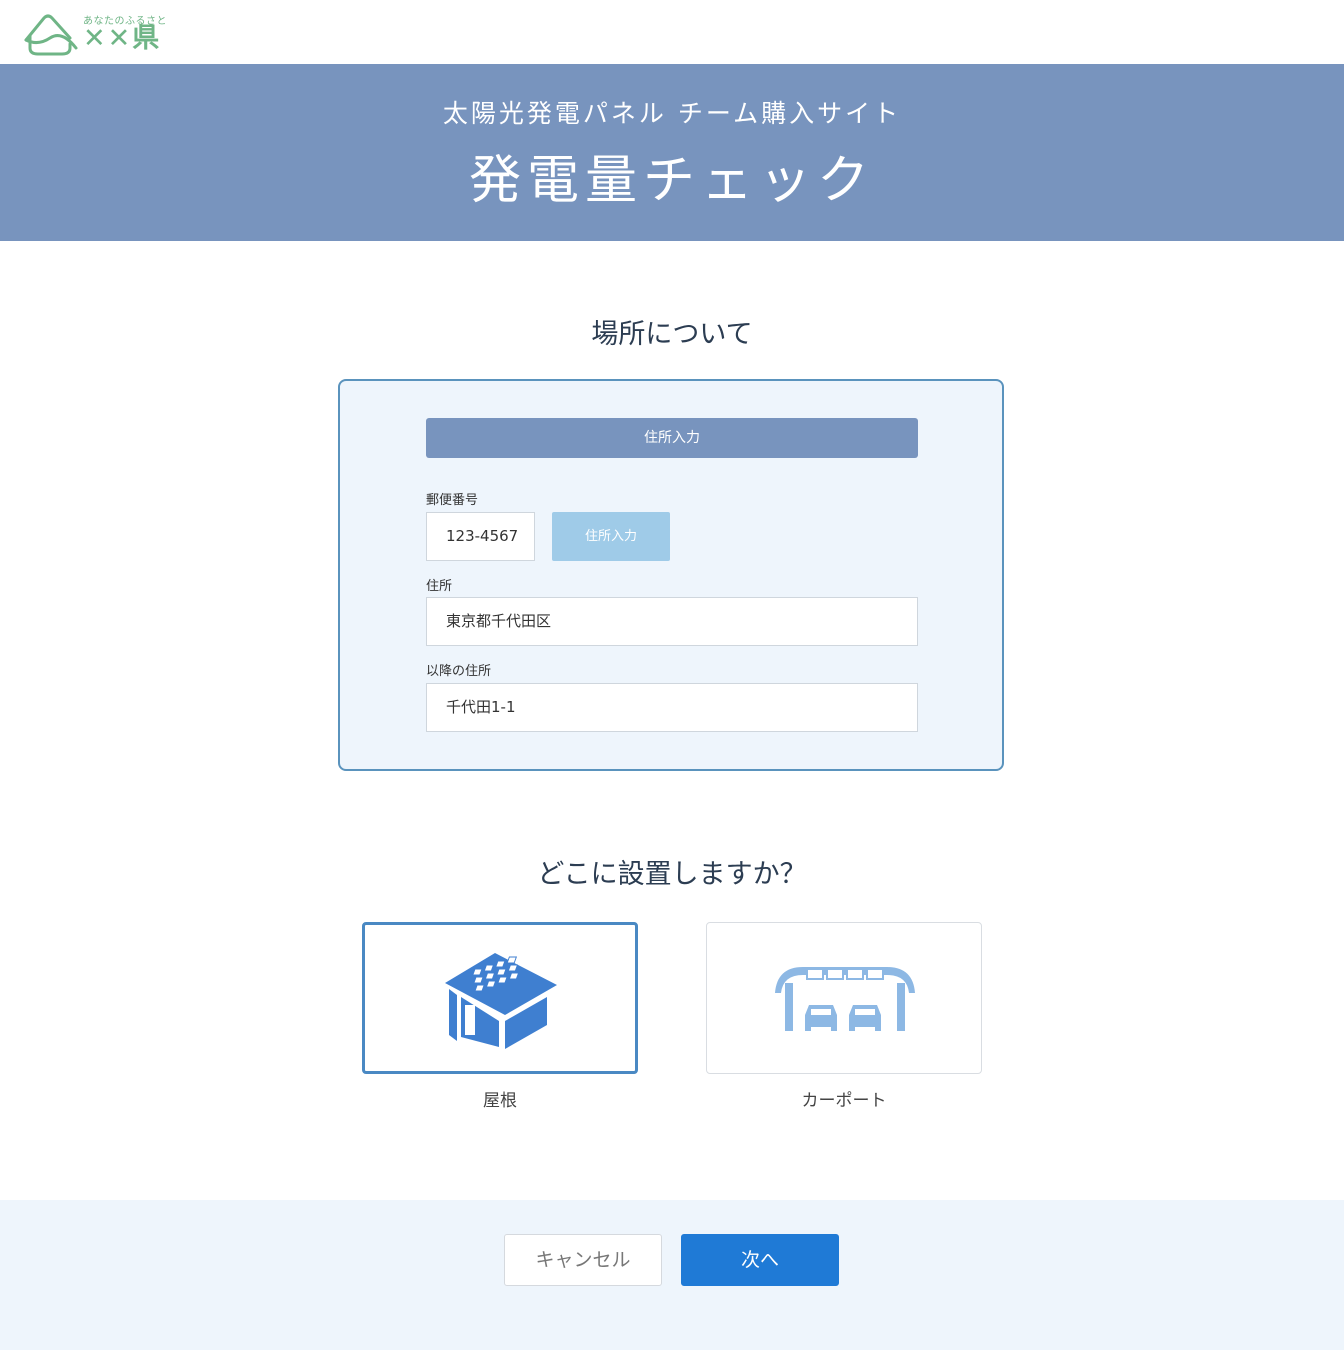 This screenshot has height=1350, width=1344. I want to click on carport-solar-icon, so click(845, 999).